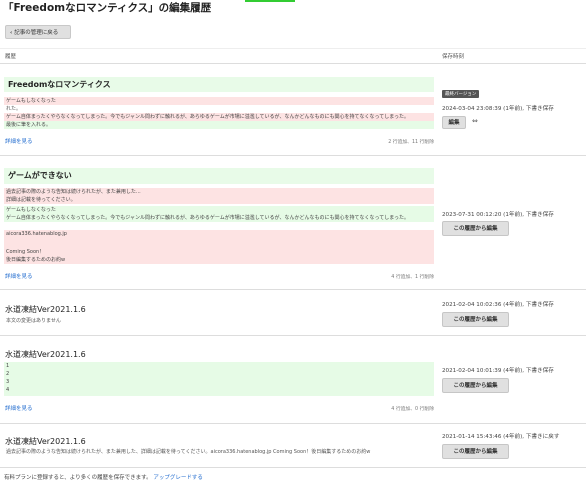  Describe the element at coordinates (219, 382) in the screenshot. I see `diff-line-added: 3` at that location.